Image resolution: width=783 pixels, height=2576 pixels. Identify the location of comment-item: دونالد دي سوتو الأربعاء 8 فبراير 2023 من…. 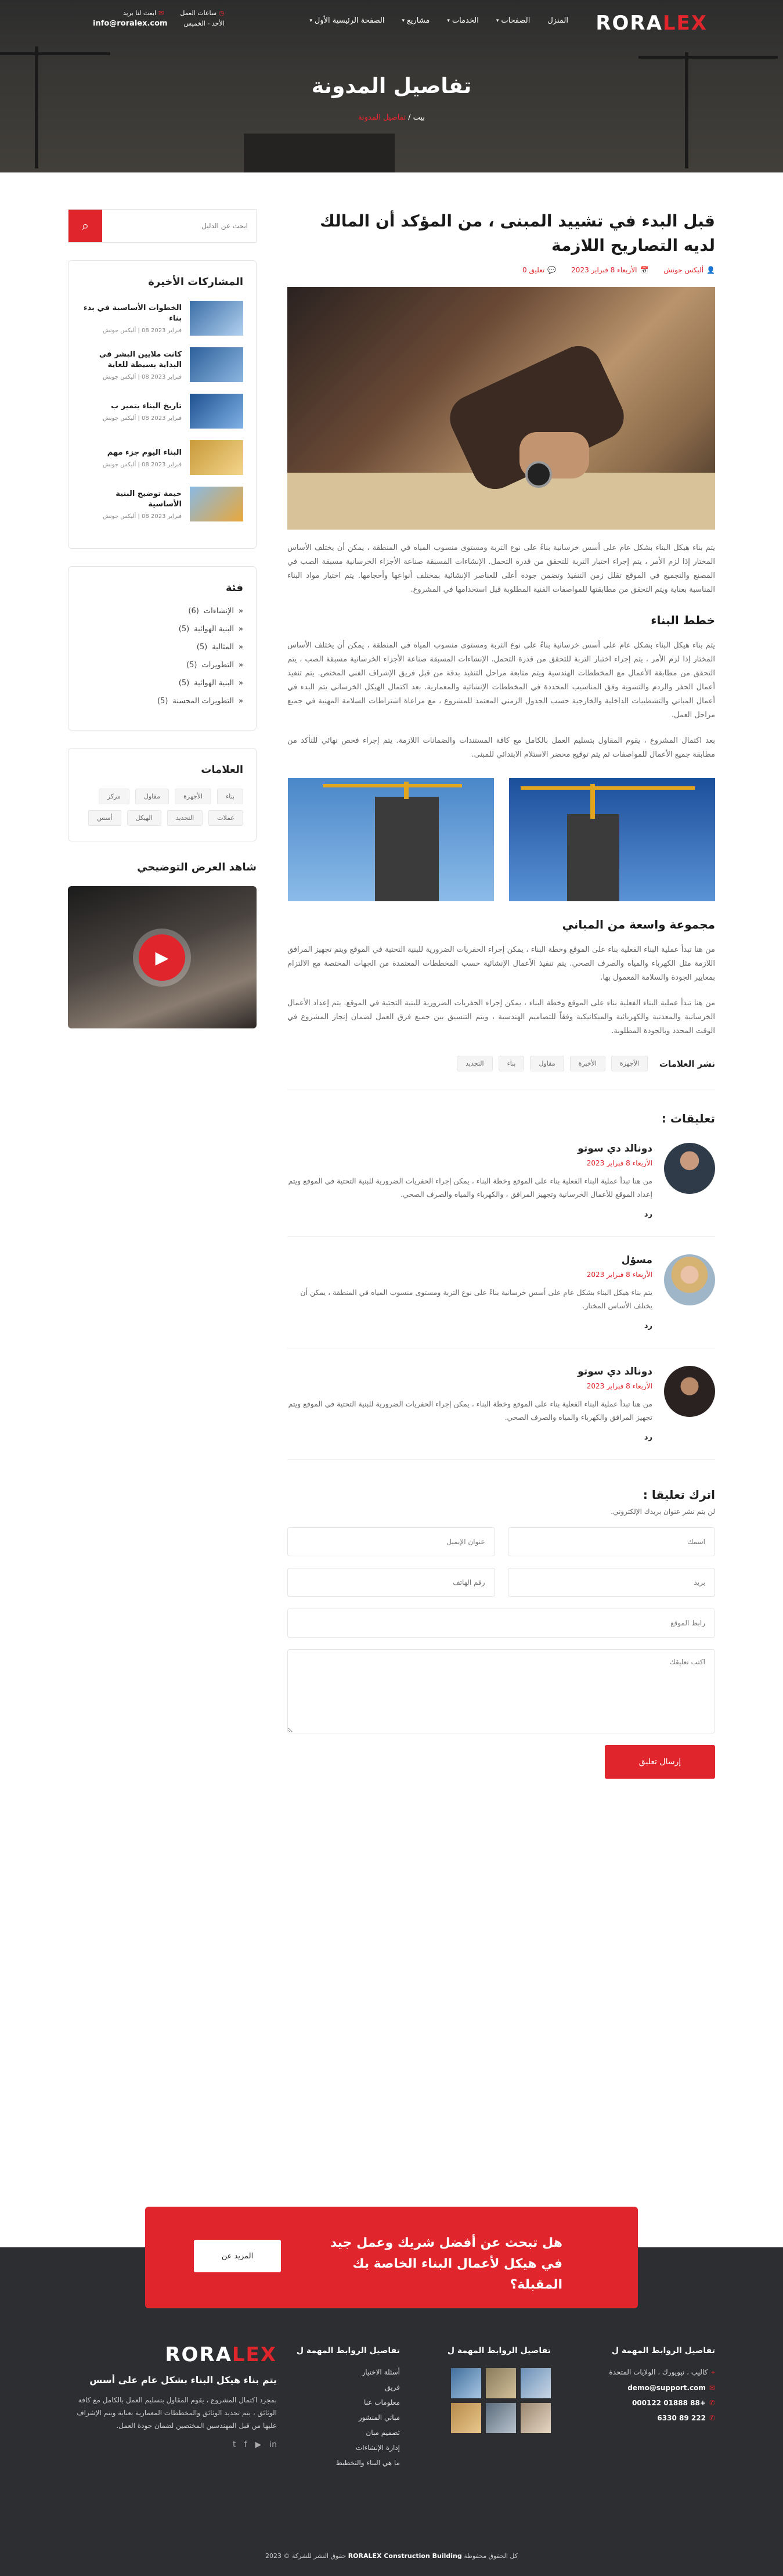
(501, 1190).